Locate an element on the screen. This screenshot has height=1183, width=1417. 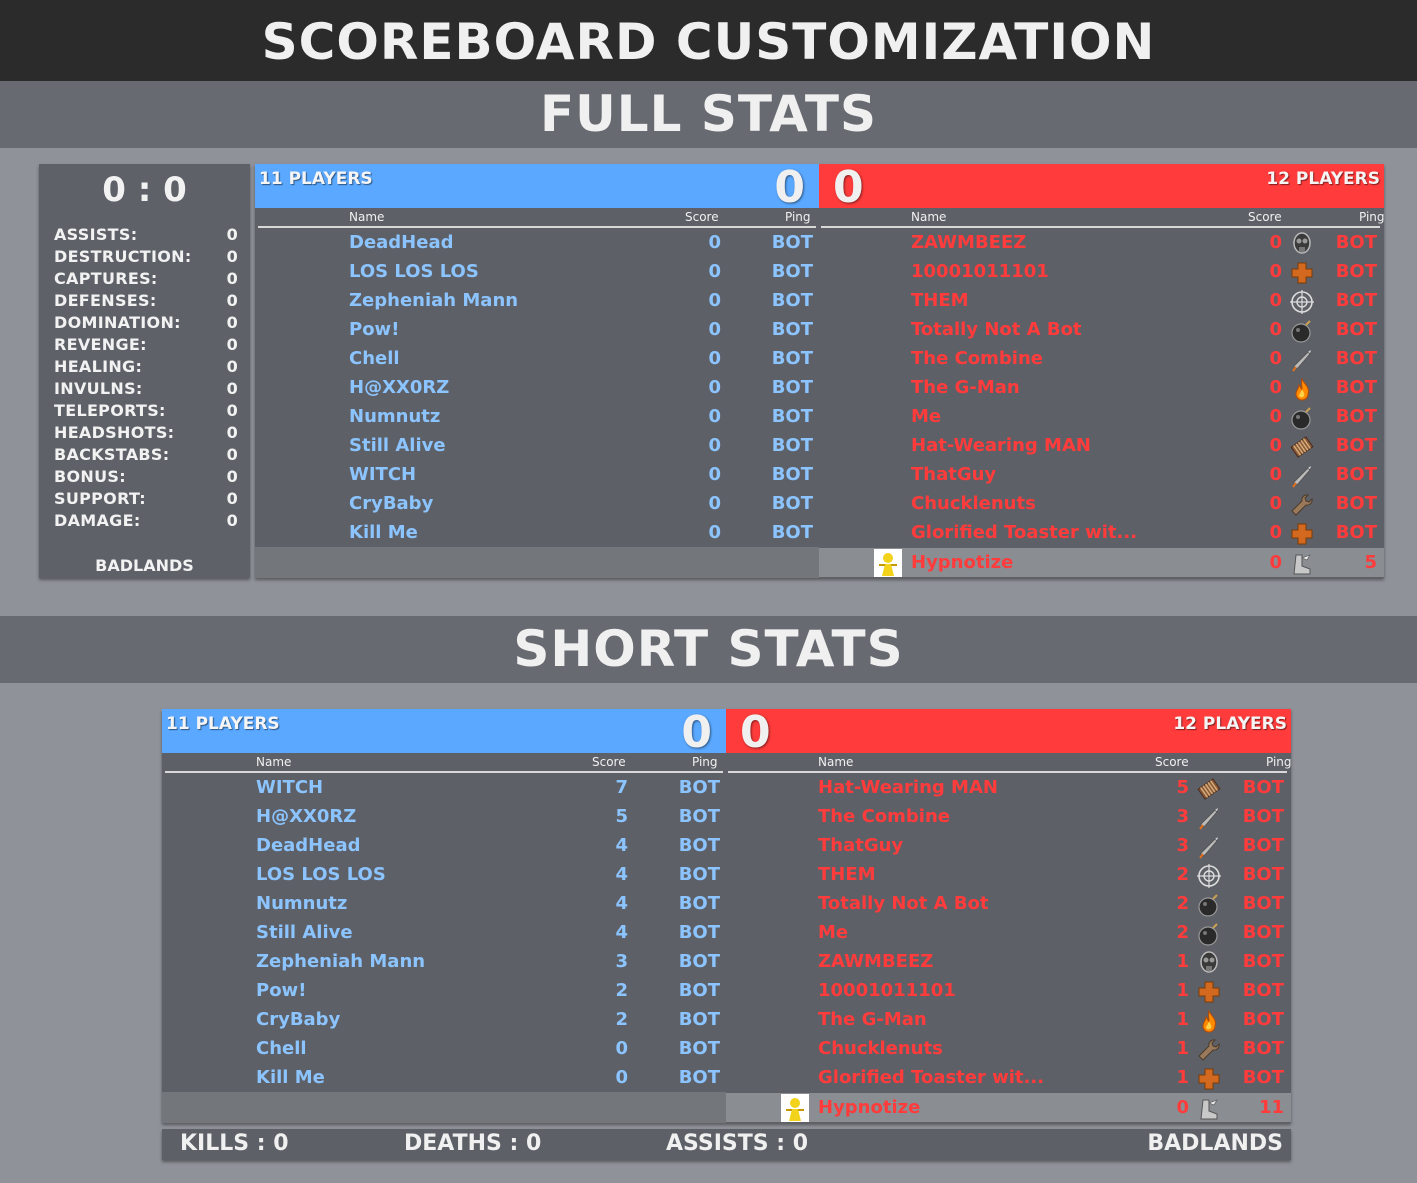
blu-player-row: LOS LOS LOS 4 BOT is located at coordinates (444, 874).